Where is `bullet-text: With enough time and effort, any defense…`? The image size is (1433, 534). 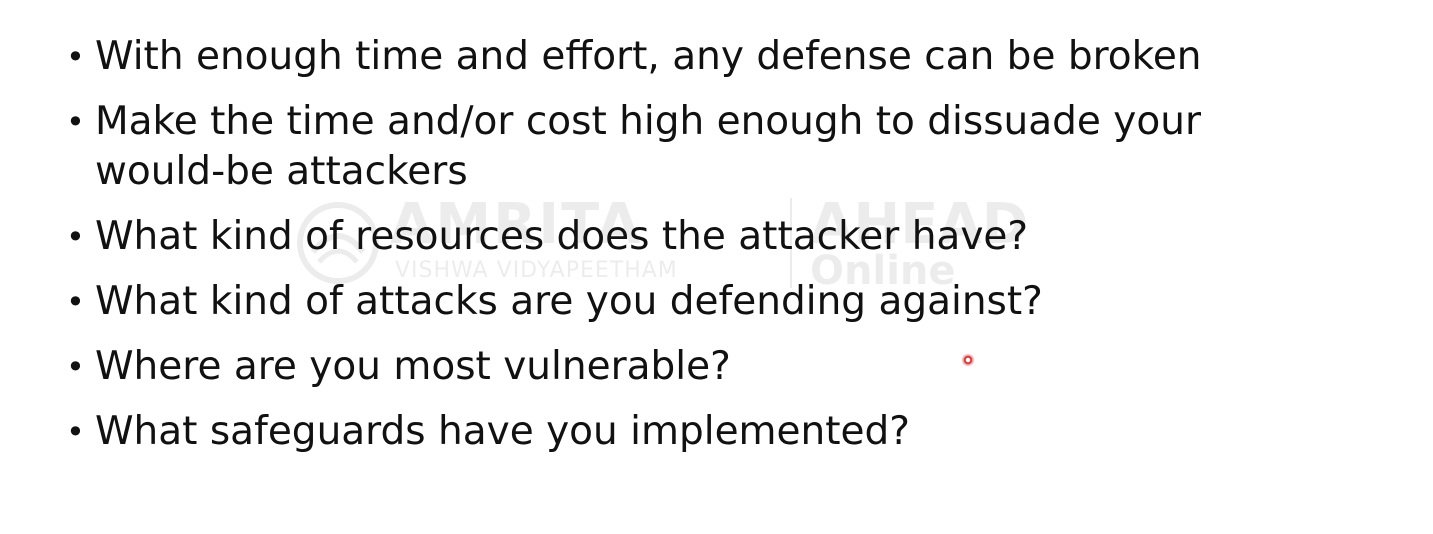 bullet-text: With enough time and effort, any defense… is located at coordinates (648, 56).